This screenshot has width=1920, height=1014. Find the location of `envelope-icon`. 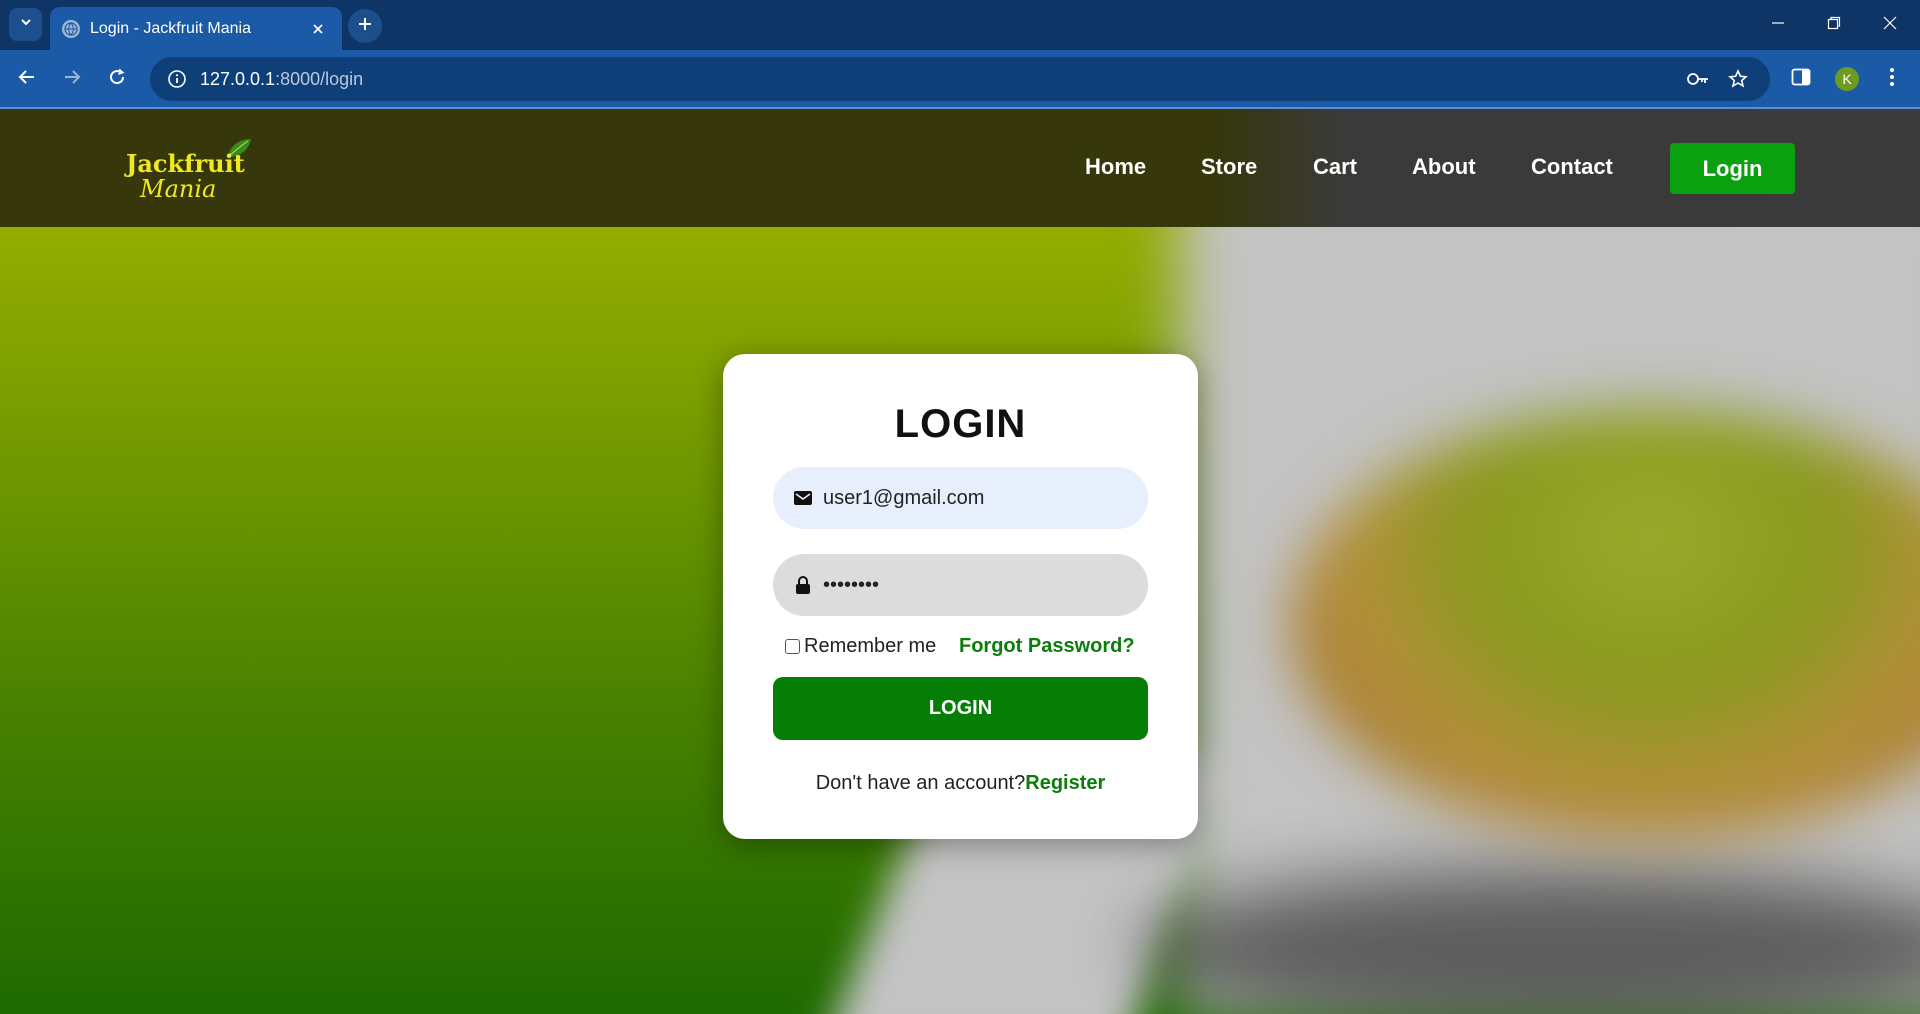

envelope-icon is located at coordinates (803, 498).